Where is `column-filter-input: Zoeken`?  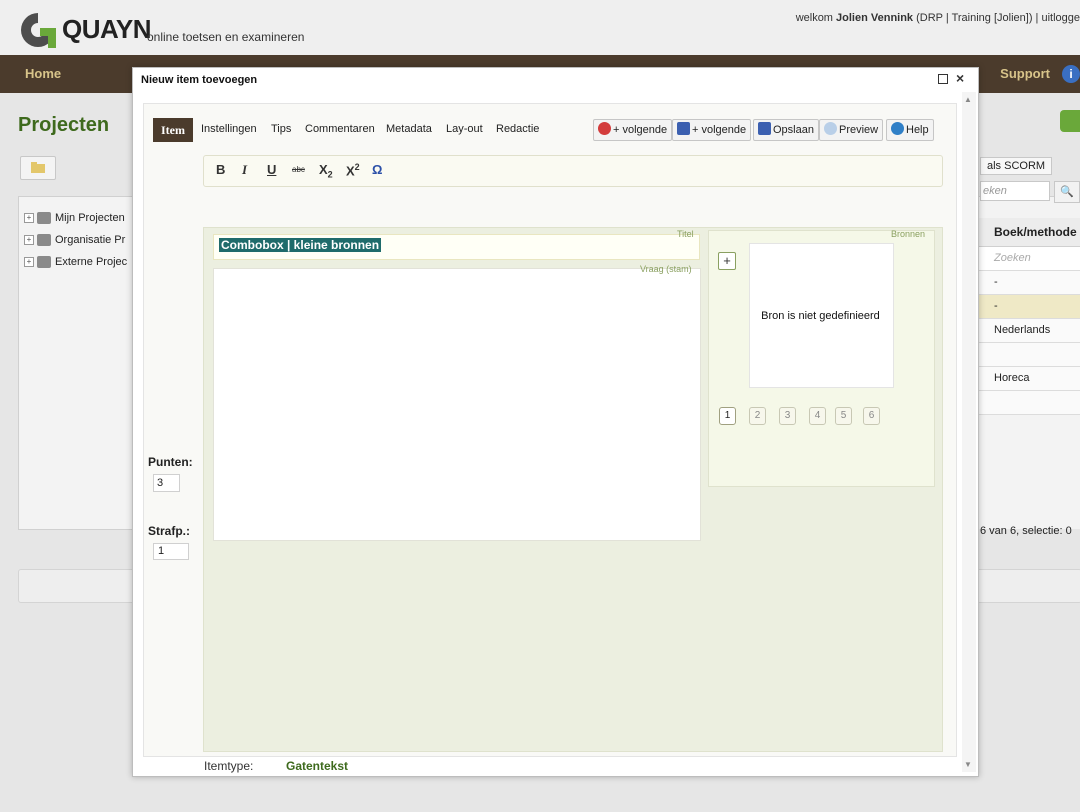 column-filter-input: Zoeken is located at coordinates (1029, 259).